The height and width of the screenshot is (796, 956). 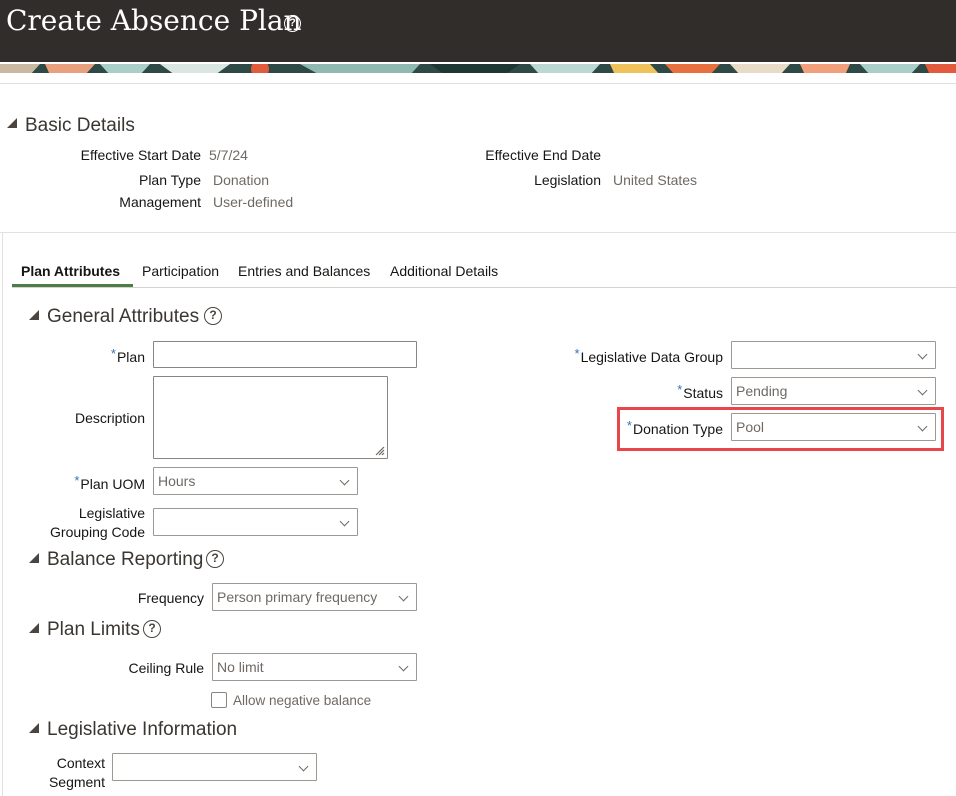 What do you see at coordinates (833, 355) in the screenshot?
I see `legislative-data-group-select` at bounding box center [833, 355].